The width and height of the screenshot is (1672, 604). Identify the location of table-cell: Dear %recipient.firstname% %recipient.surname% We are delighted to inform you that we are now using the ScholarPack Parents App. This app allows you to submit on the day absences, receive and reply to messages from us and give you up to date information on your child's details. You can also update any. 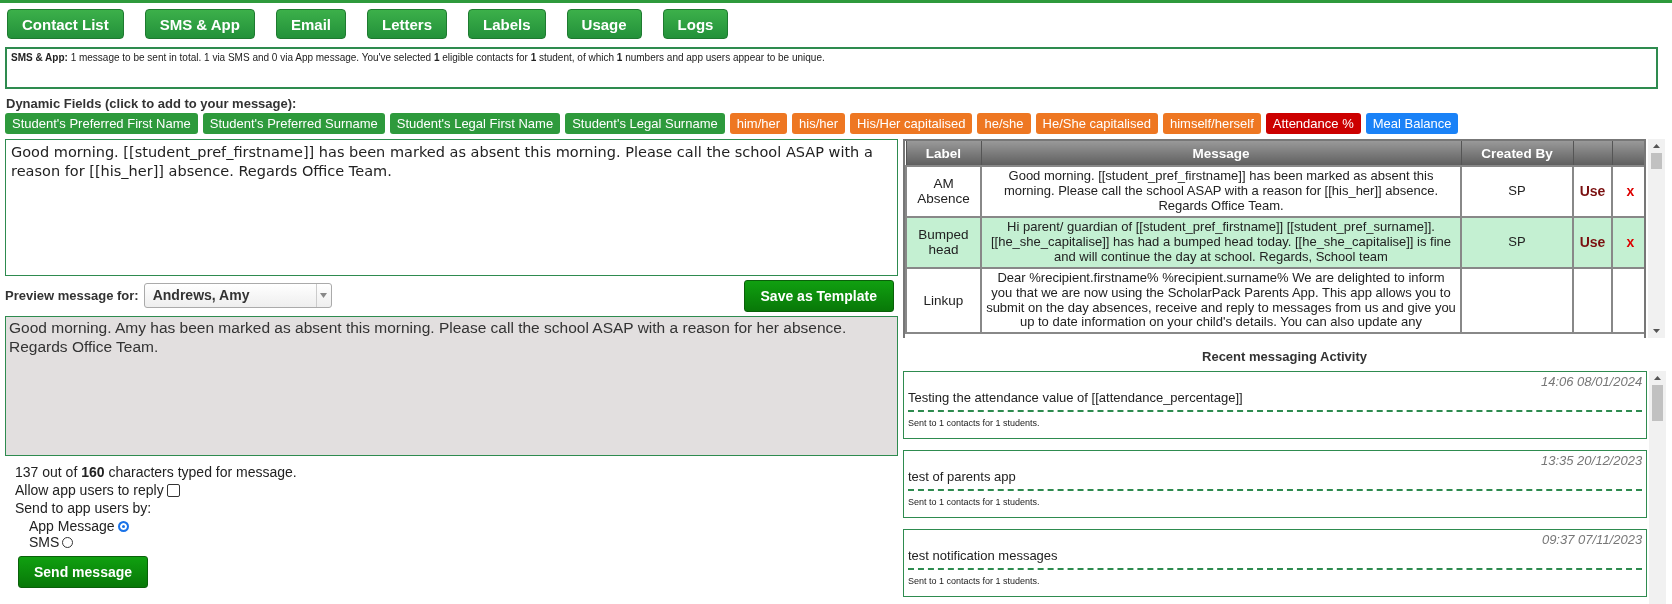
(1221, 300).